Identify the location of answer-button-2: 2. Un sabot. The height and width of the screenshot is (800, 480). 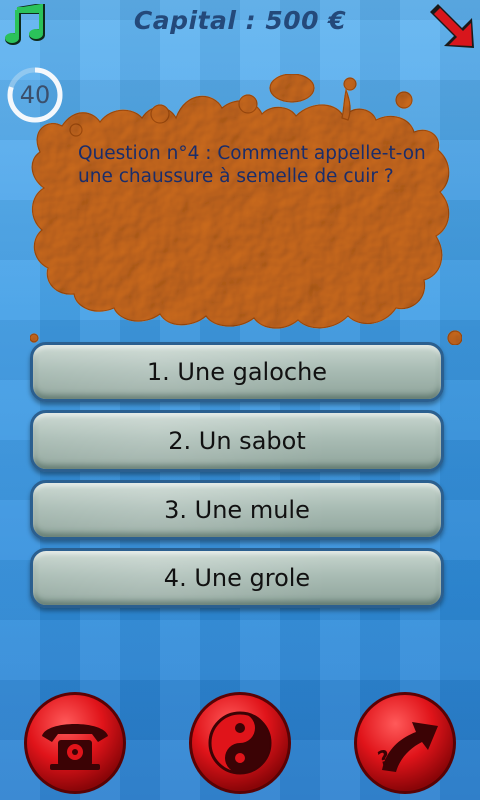
(237, 441).